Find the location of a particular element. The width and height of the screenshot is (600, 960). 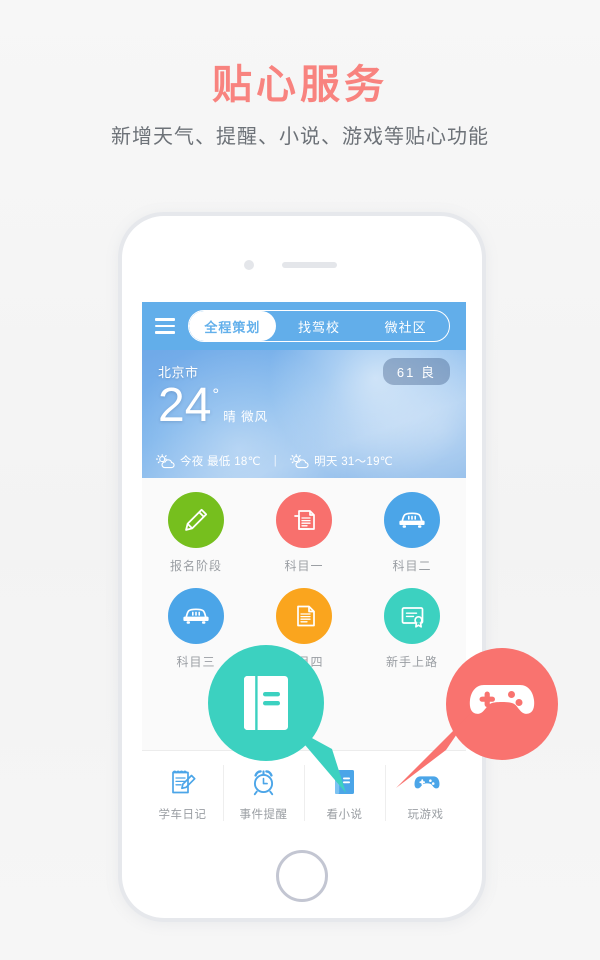

hamburger-menu-icon is located at coordinates (165, 326).